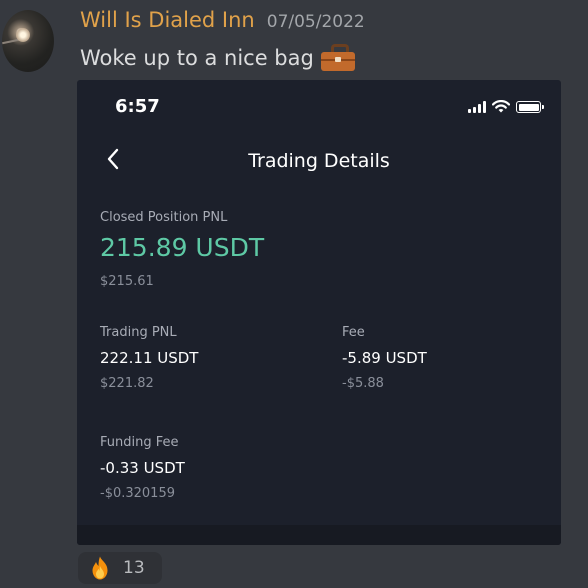 This screenshot has height=588, width=588. Describe the element at coordinates (319, 535) in the screenshot. I see `phone-footer` at that location.